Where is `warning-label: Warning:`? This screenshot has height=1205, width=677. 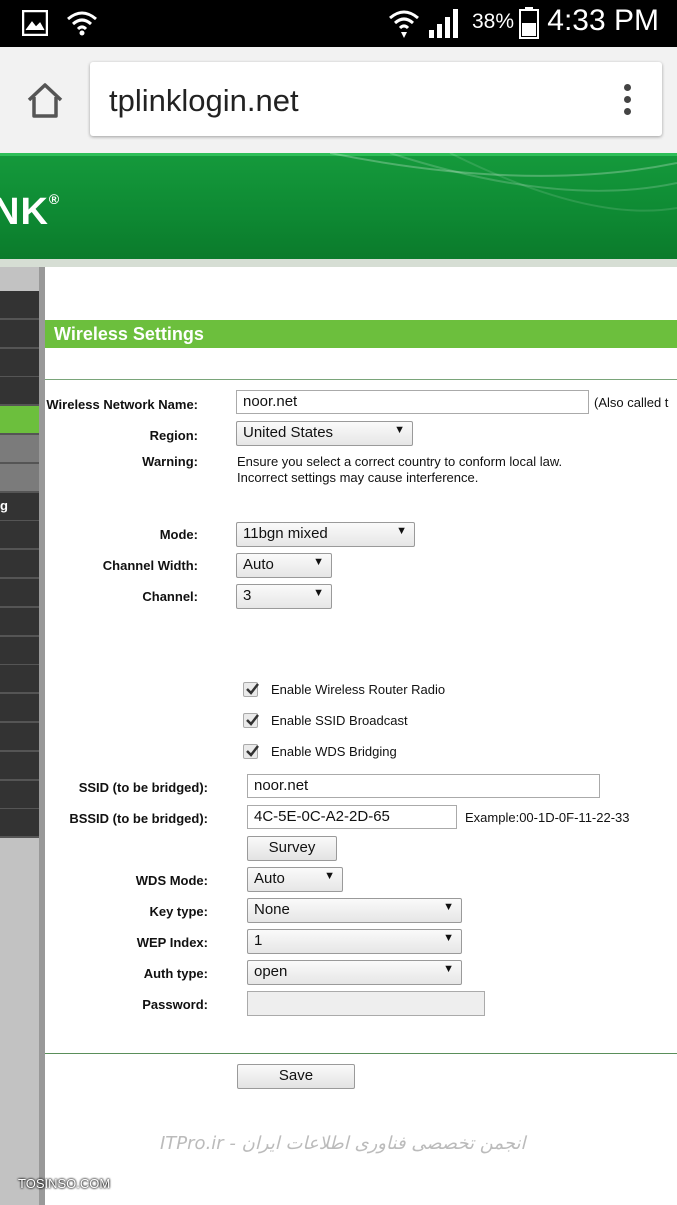 warning-label: Warning: is located at coordinates (170, 461).